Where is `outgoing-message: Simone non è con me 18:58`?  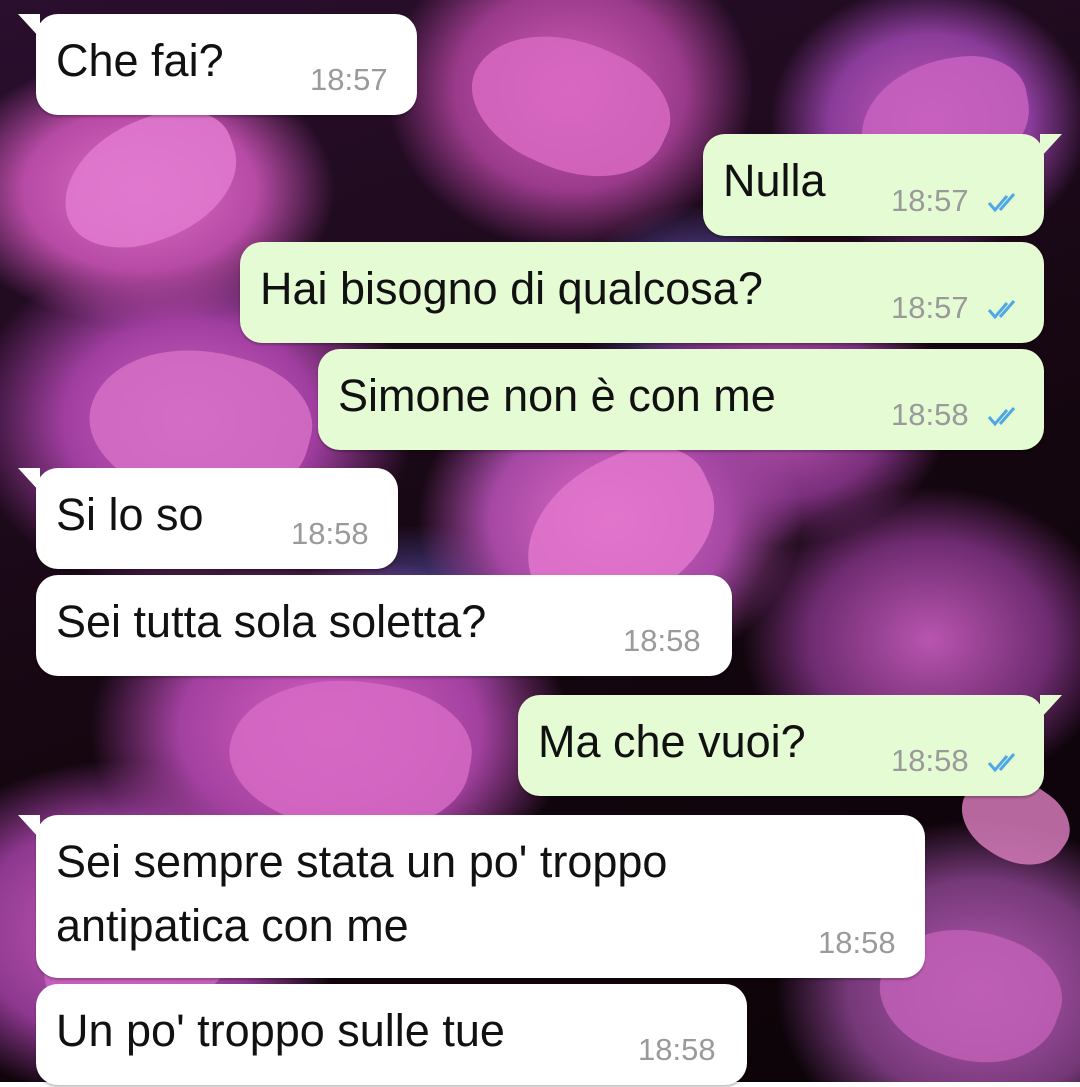 outgoing-message: Simone non è con me 18:58 is located at coordinates (681, 399).